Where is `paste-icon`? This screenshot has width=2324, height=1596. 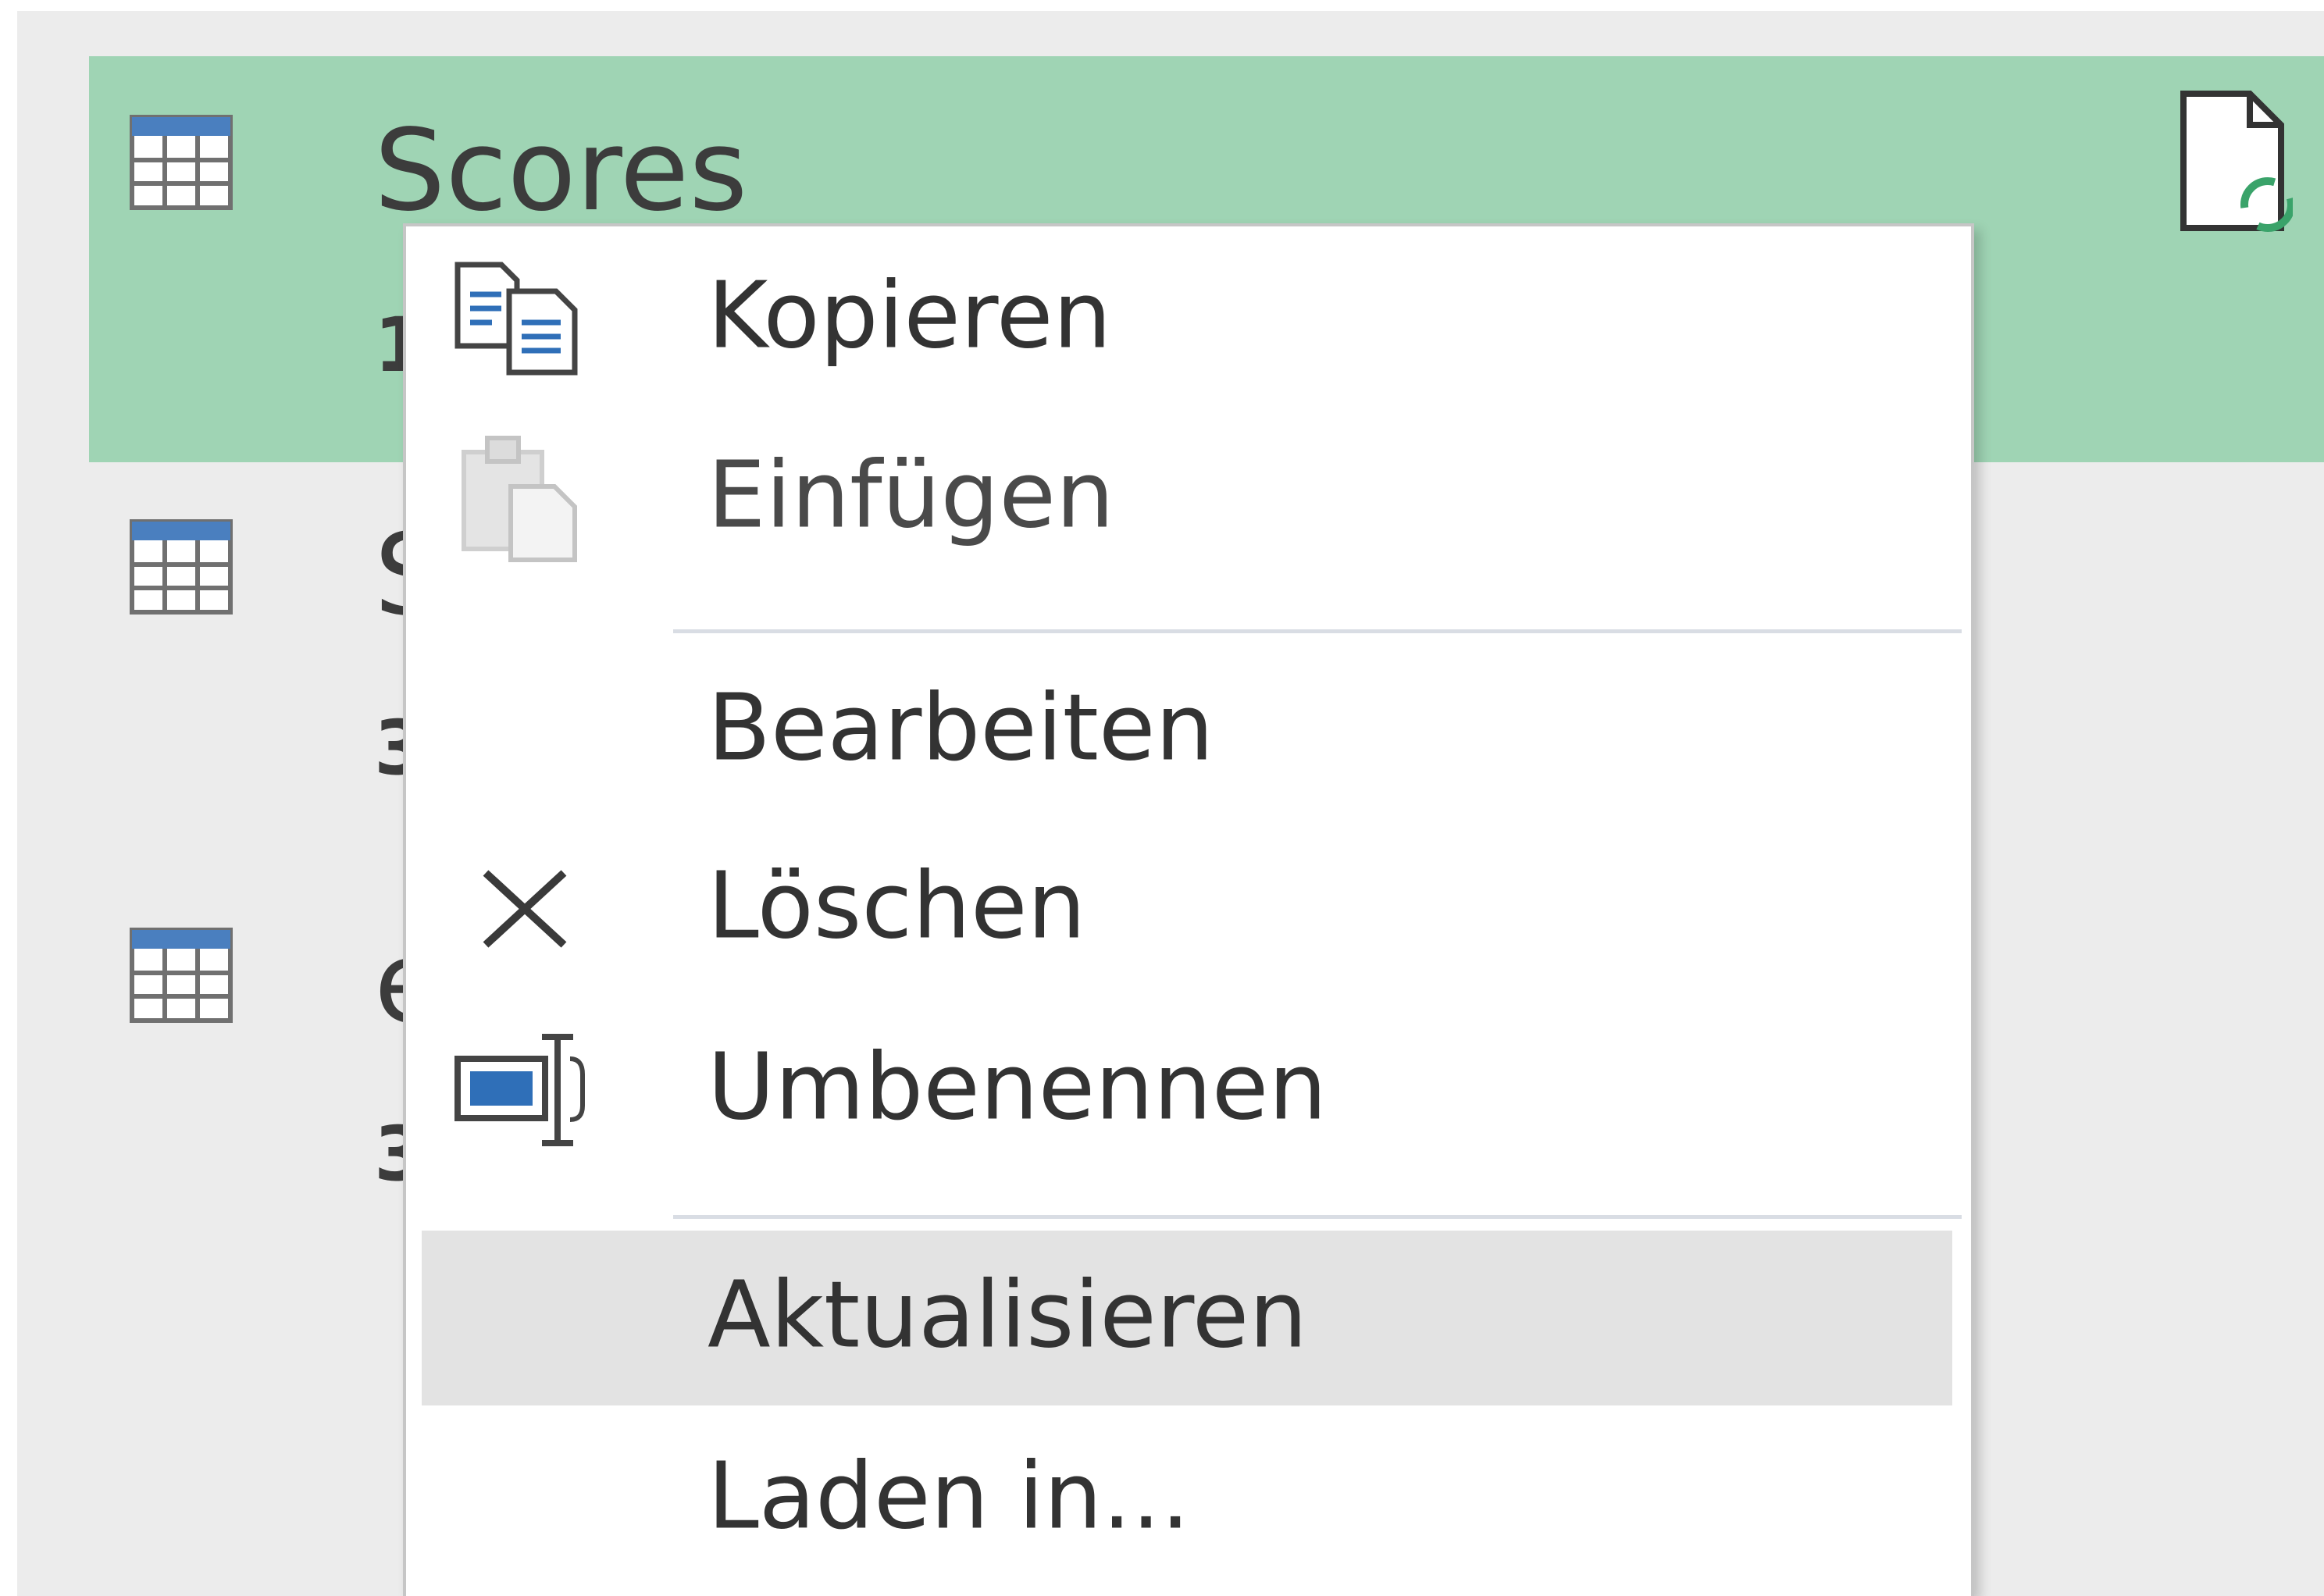 paste-icon is located at coordinates (519, 499).